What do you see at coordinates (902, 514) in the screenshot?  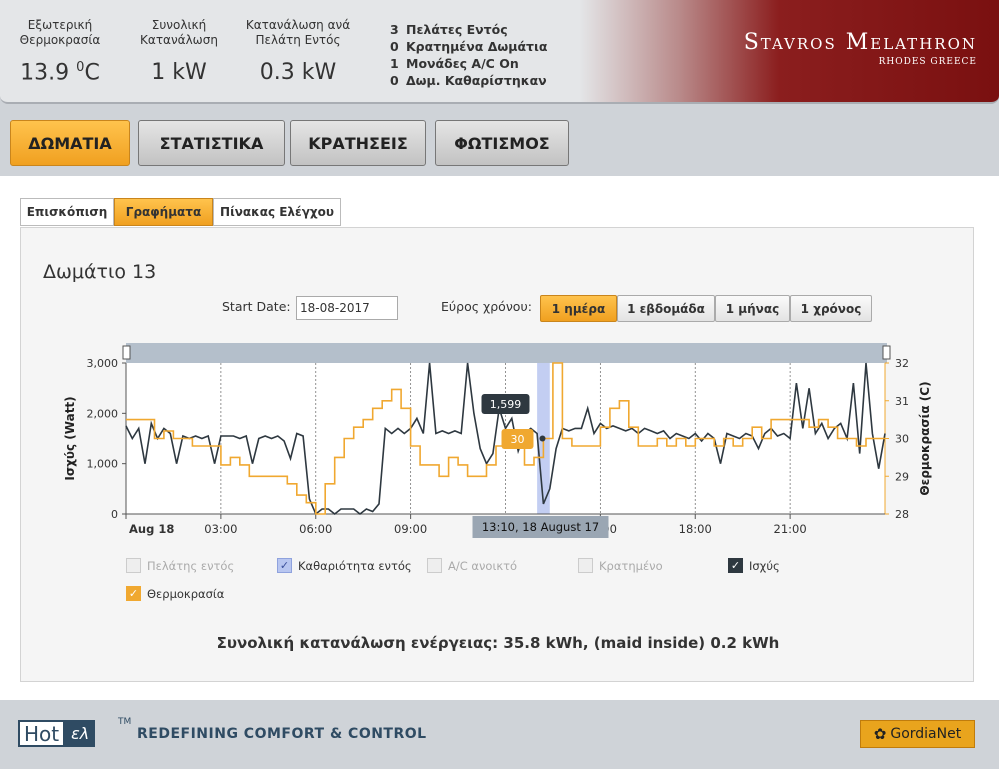 I see `y2-tick-label: 28` at bounding box center [902, 514].